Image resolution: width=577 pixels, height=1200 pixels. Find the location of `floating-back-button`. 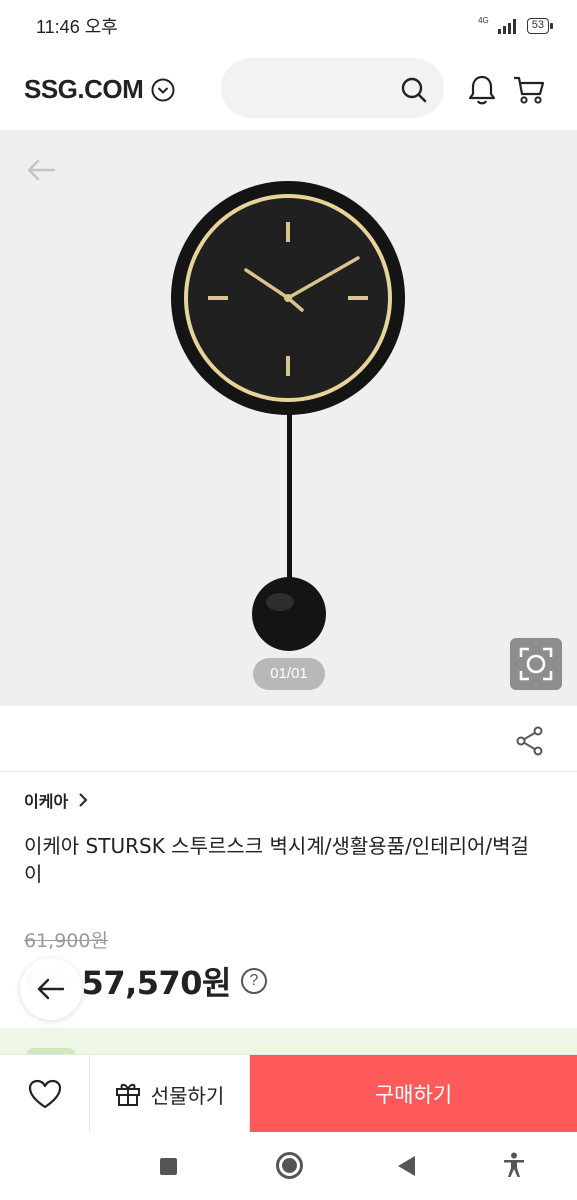

floating-back-button is located at coordinates (51, 989).